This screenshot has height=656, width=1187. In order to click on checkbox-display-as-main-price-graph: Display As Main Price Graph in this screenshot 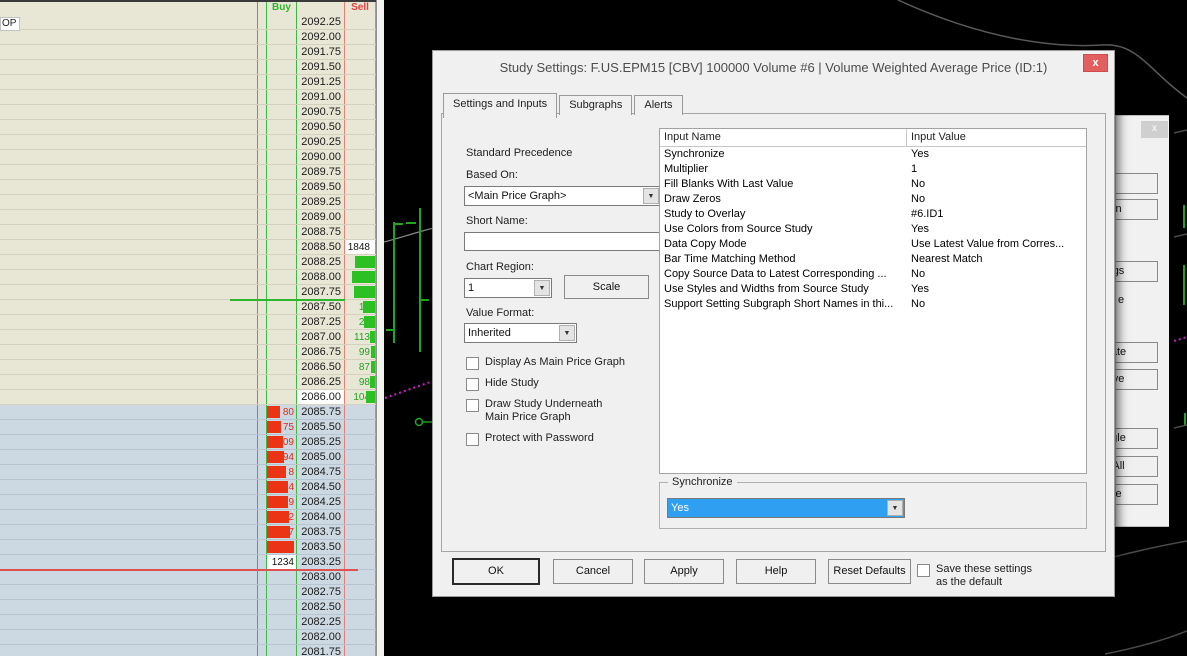, I will do `click(545, 363)`.